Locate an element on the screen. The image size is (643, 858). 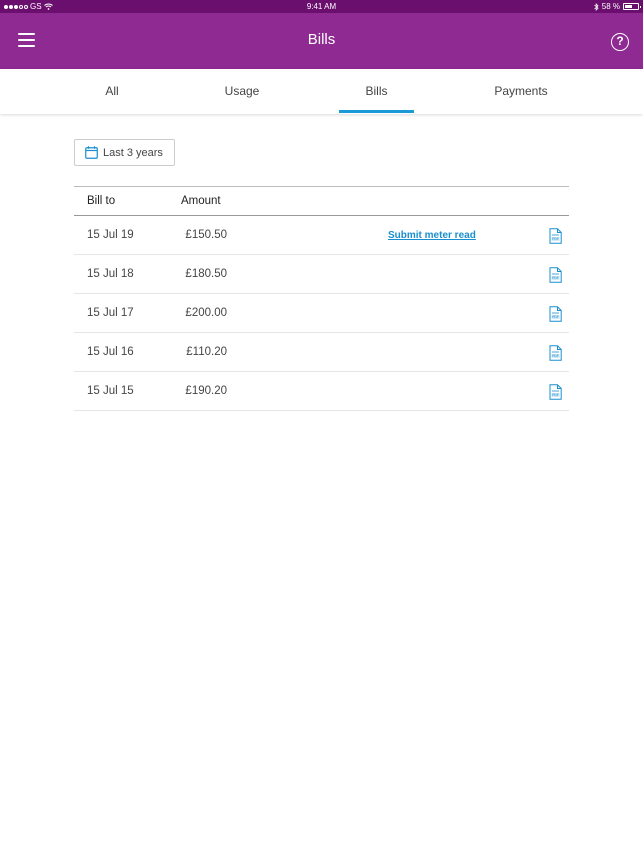
bill-date: 15 Jul 17 is located at coordinates (110, 313).